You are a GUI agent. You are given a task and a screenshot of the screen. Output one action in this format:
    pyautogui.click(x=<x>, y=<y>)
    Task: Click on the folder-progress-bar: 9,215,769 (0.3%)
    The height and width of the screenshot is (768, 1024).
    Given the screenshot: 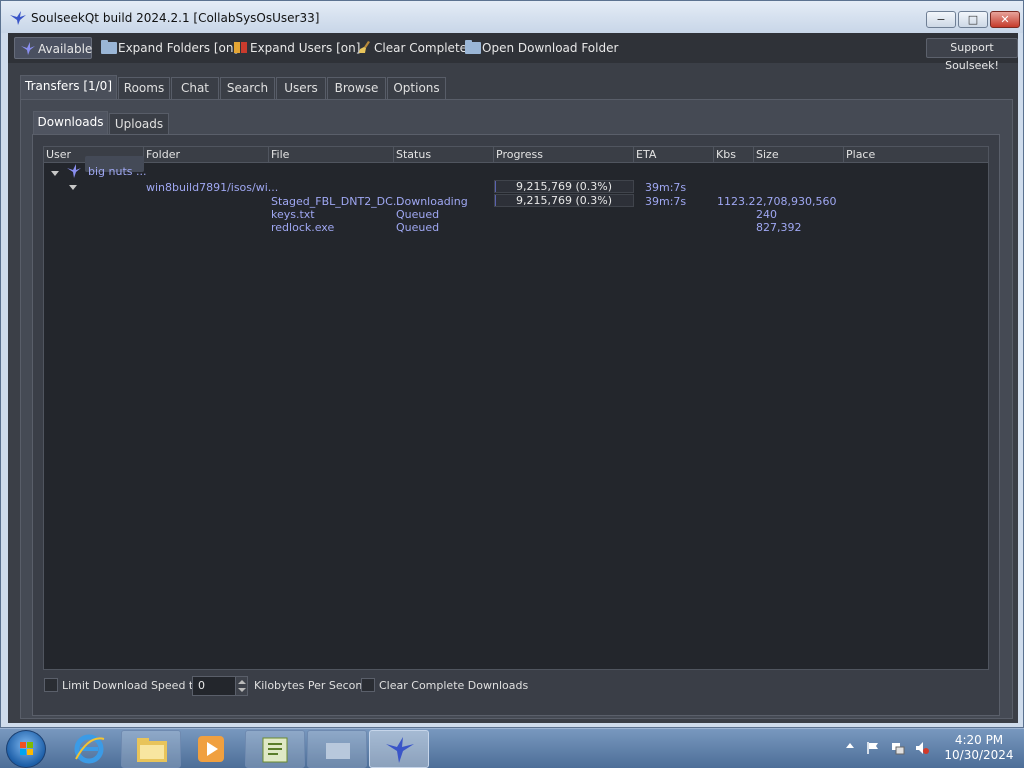 What is the action you would take?
    pyautogui.click(x=564, y=186)
    